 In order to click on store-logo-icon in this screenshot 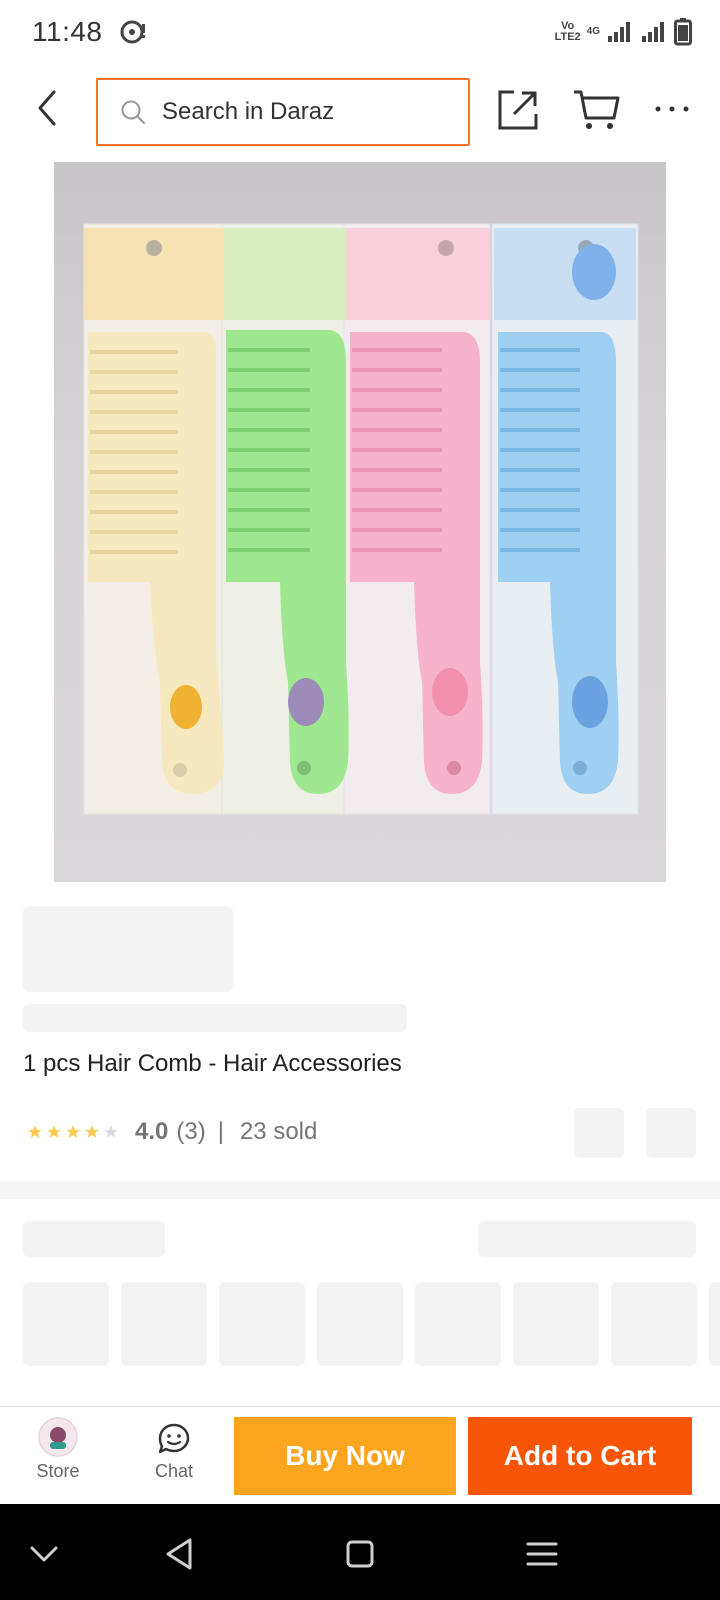, I will do `click(58, 1437)`.